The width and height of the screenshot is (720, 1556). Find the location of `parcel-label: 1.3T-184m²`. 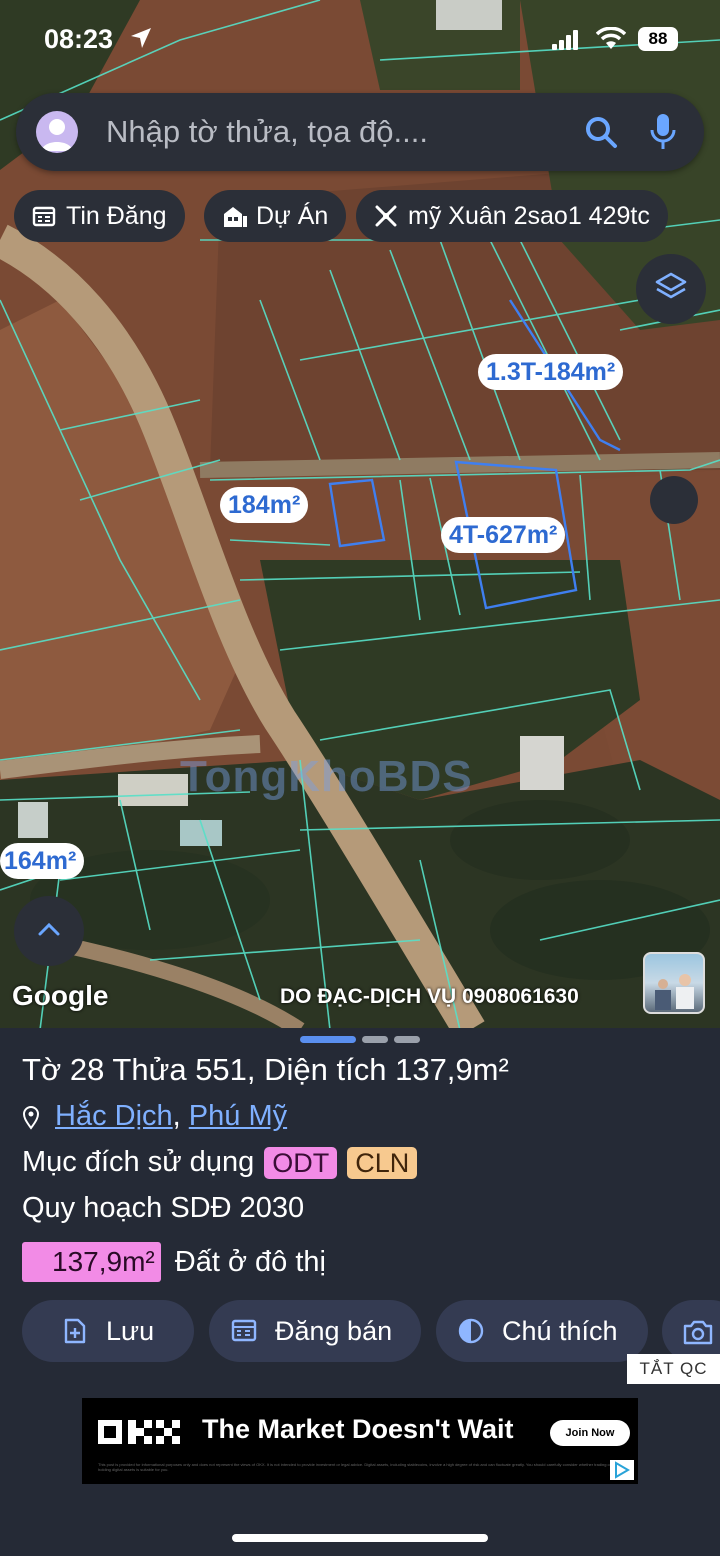

parcel-label: 1.3T-184m² is located at coordinates (551, 372).